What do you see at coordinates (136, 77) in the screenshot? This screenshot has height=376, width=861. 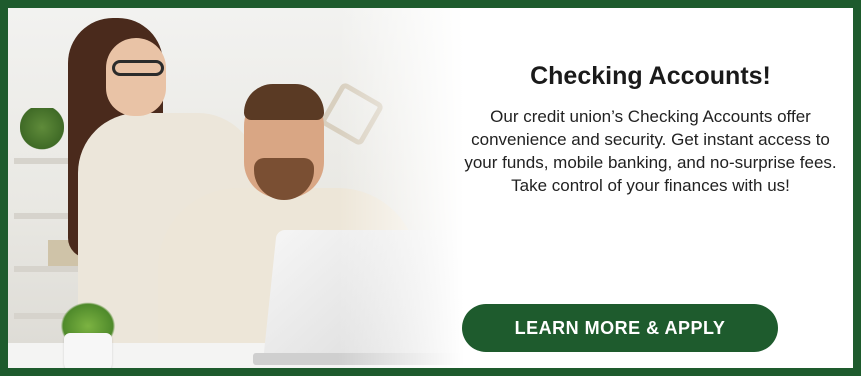 I see `woman-face` at bounding box center [136, 77].